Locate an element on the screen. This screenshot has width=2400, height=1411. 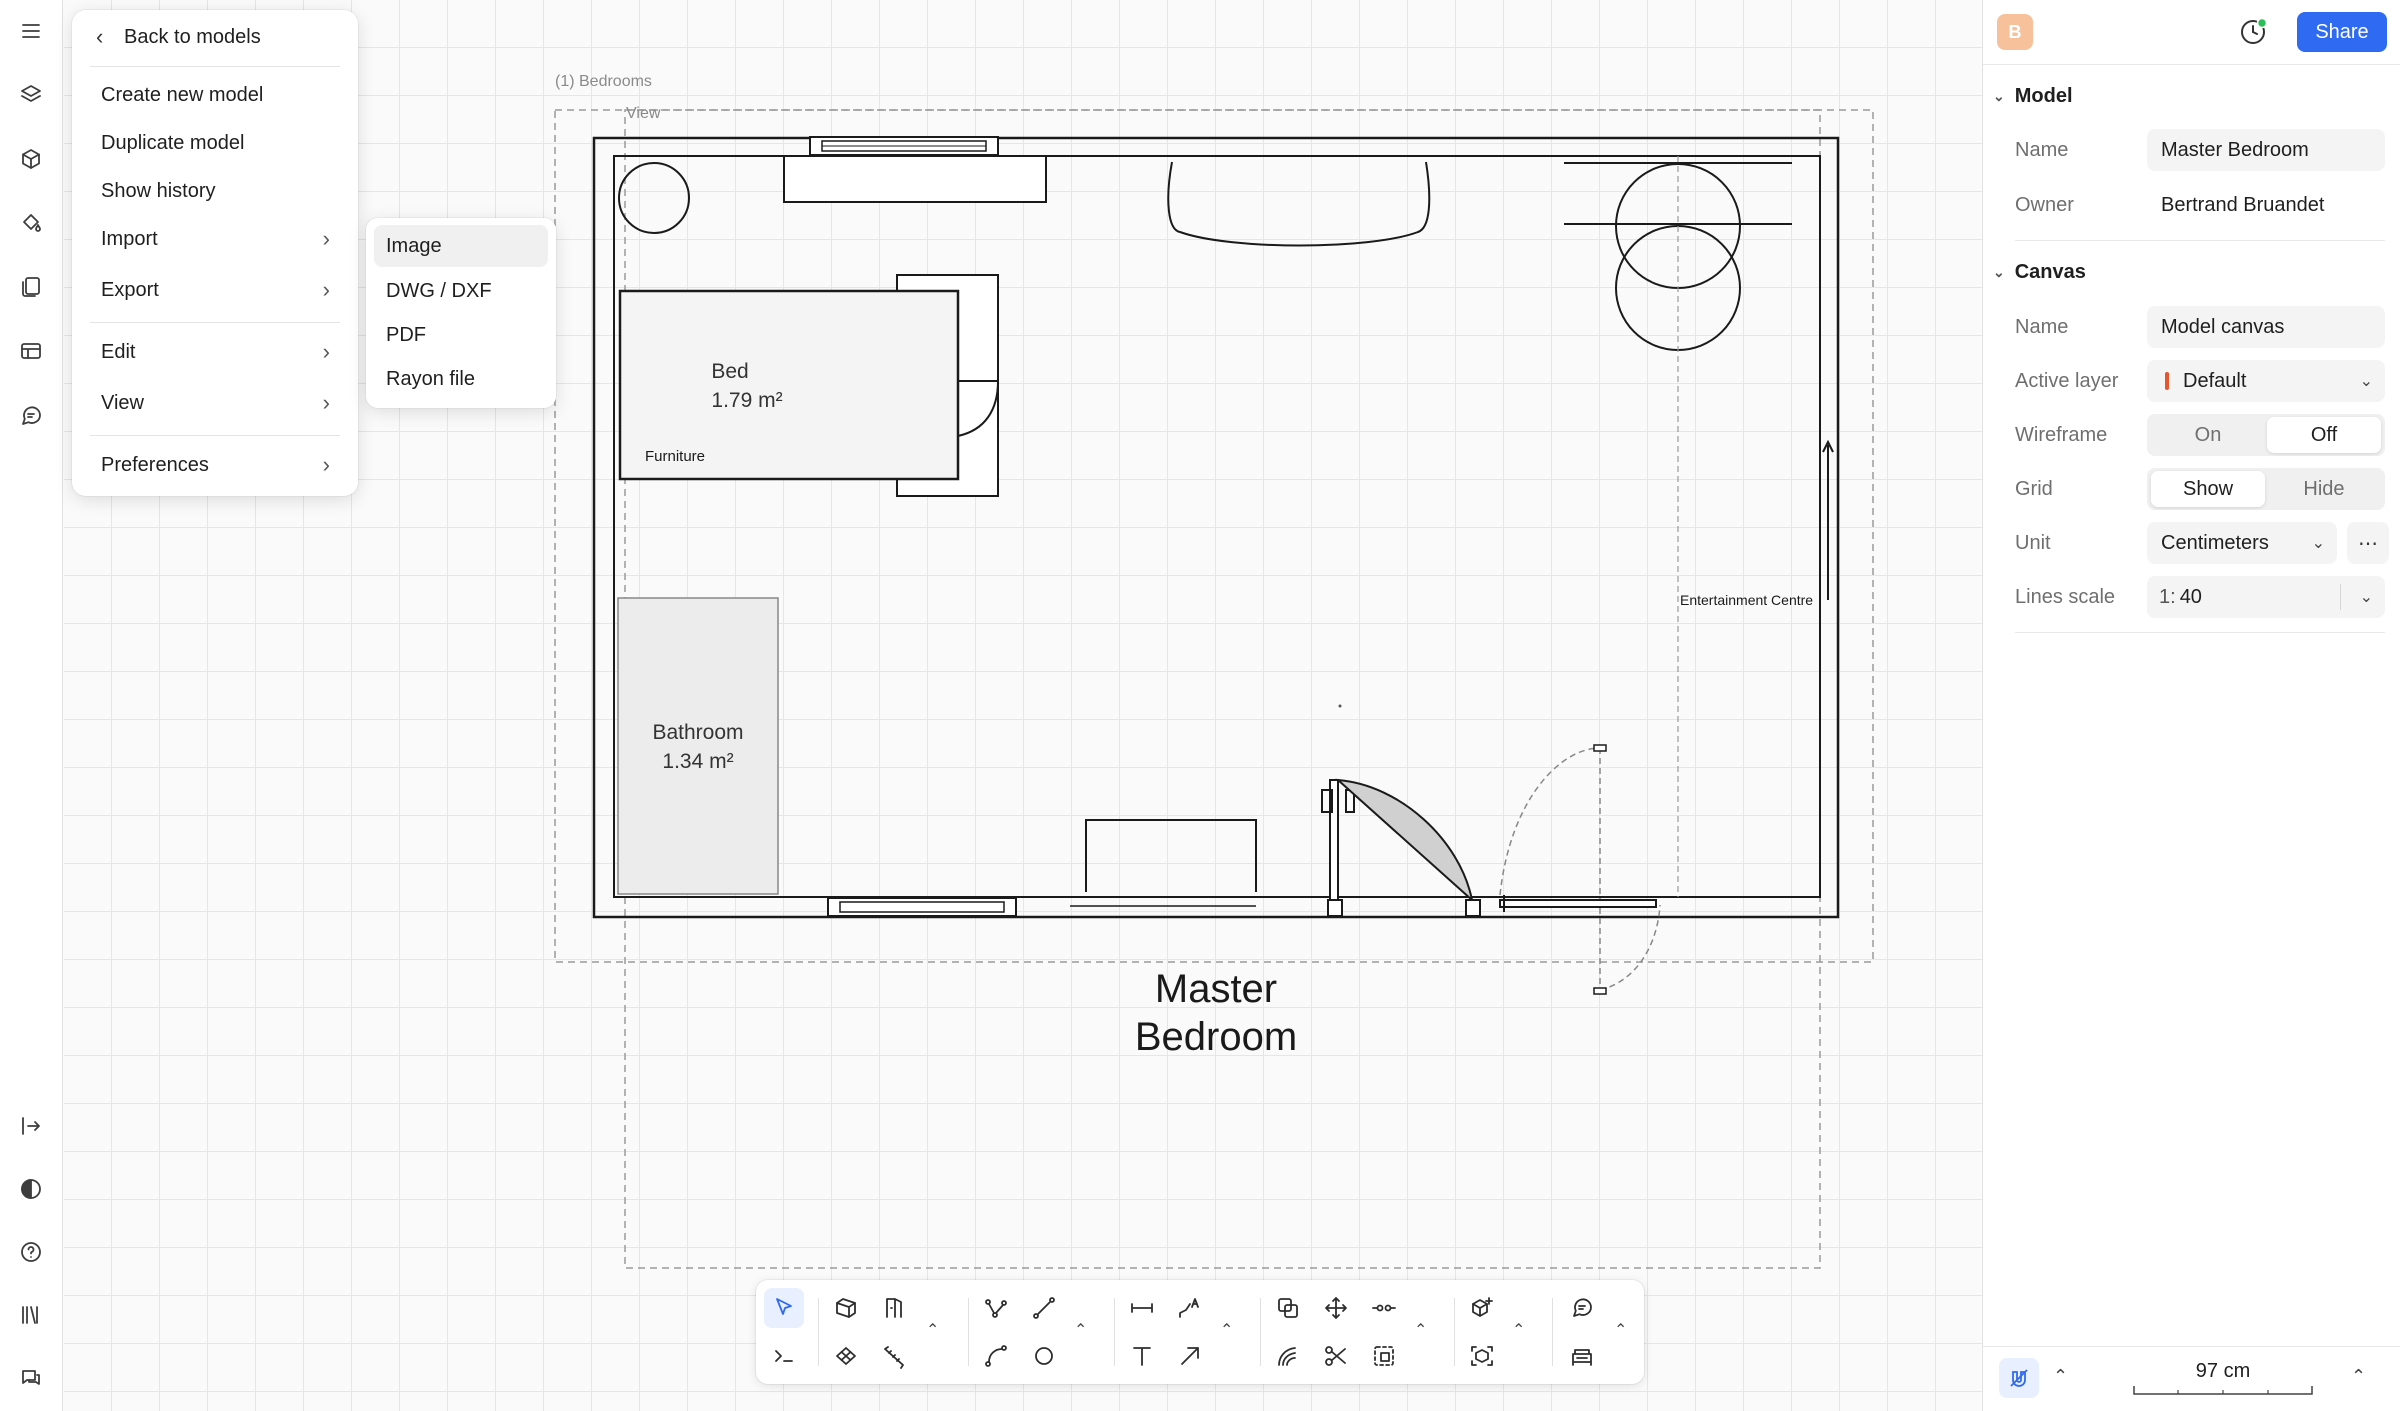
comment-tool-icon is located at coordinates (1582, 1308).